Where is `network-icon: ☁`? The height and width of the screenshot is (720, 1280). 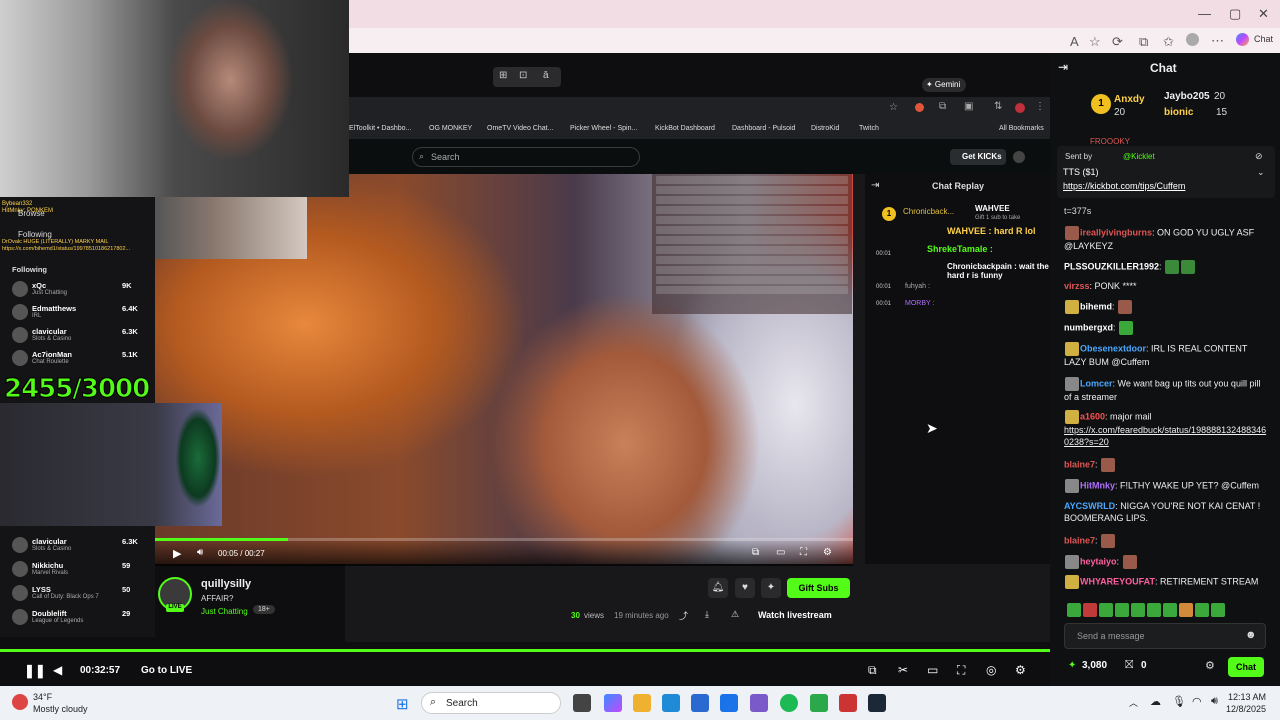 network-icon: ☁ is located at coordinates (1155, 701).